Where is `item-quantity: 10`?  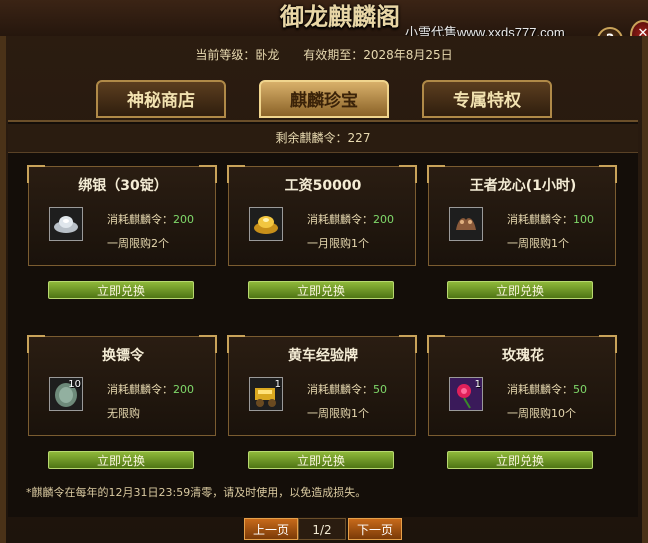 item-quantity: 10 is located at coordinates (74, 384).